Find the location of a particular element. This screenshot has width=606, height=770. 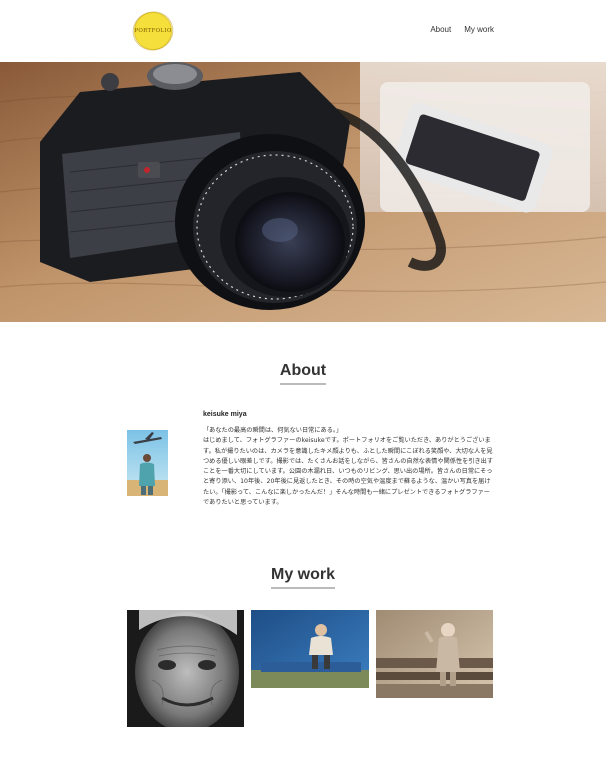

profile-photo is located at coordinates (147, 463).